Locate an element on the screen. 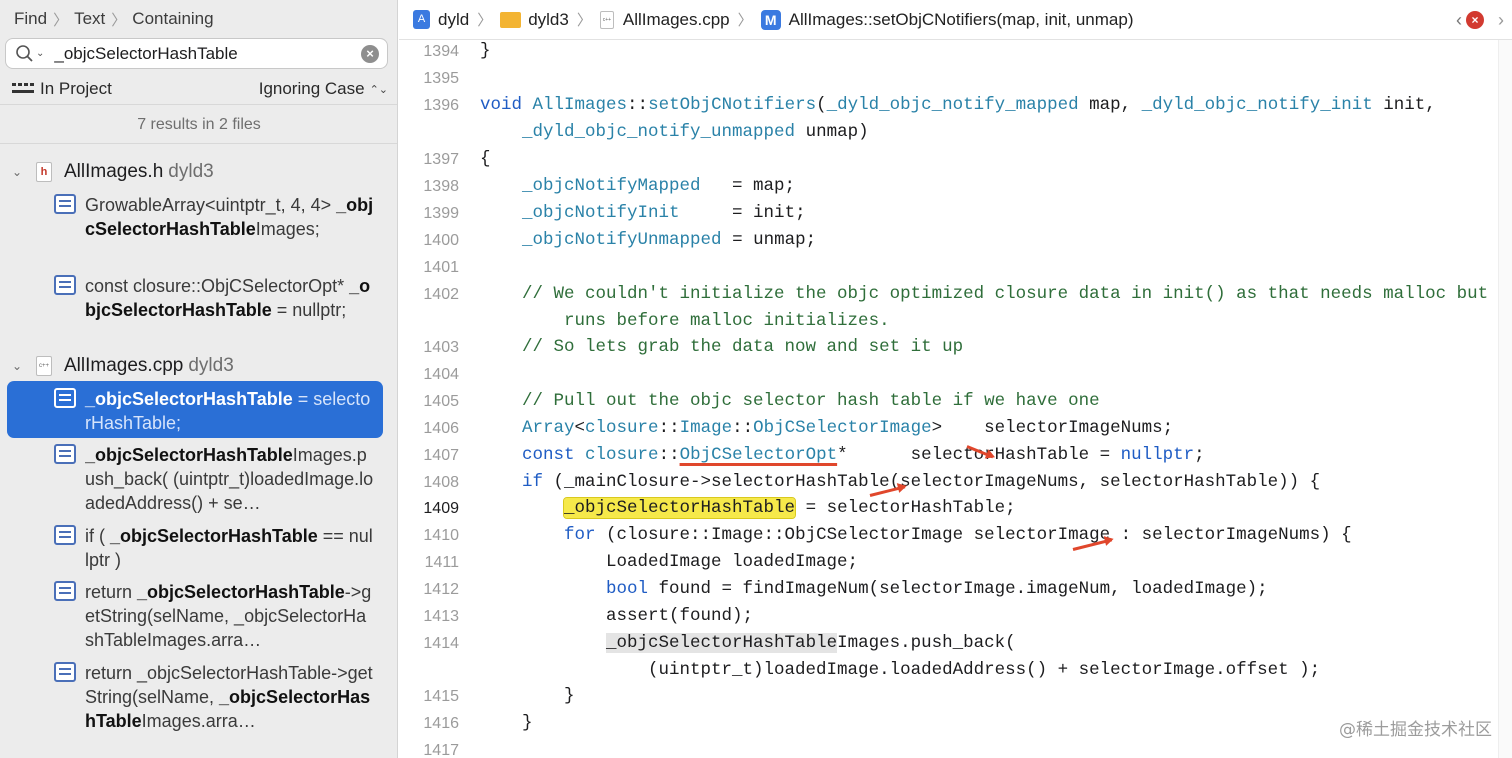 The image size is (1512, 758). clear-search-icon: × is located at coordinates (370, 54).